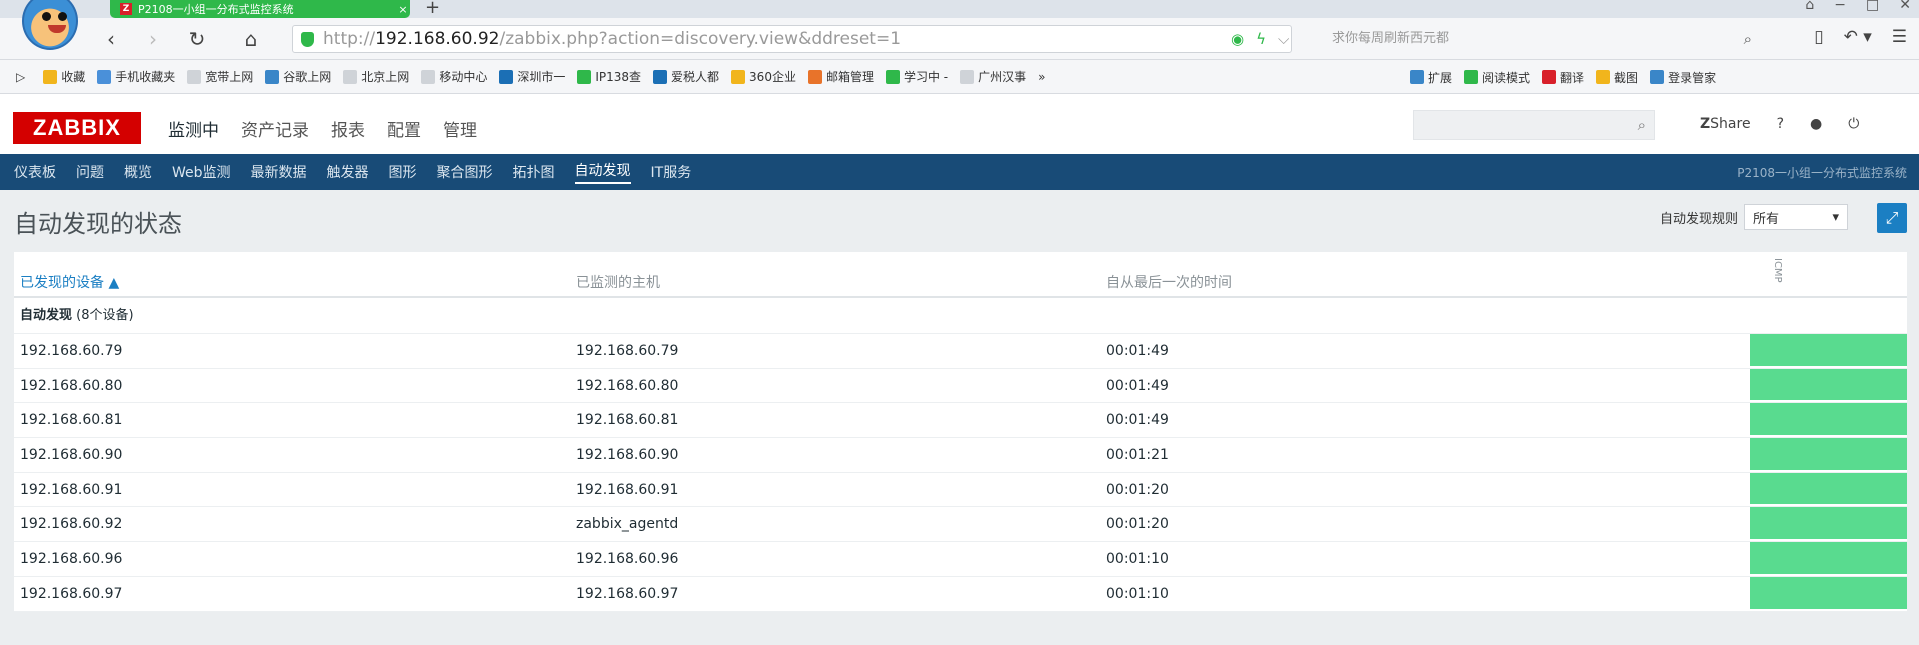 Image resolution: width=1919 pixels, height=645 pixels. What do you see at coordinates (627, 386) in the screenshot?
I see `host-cell: 192.168.60.80` at bounding box center [627, 386].